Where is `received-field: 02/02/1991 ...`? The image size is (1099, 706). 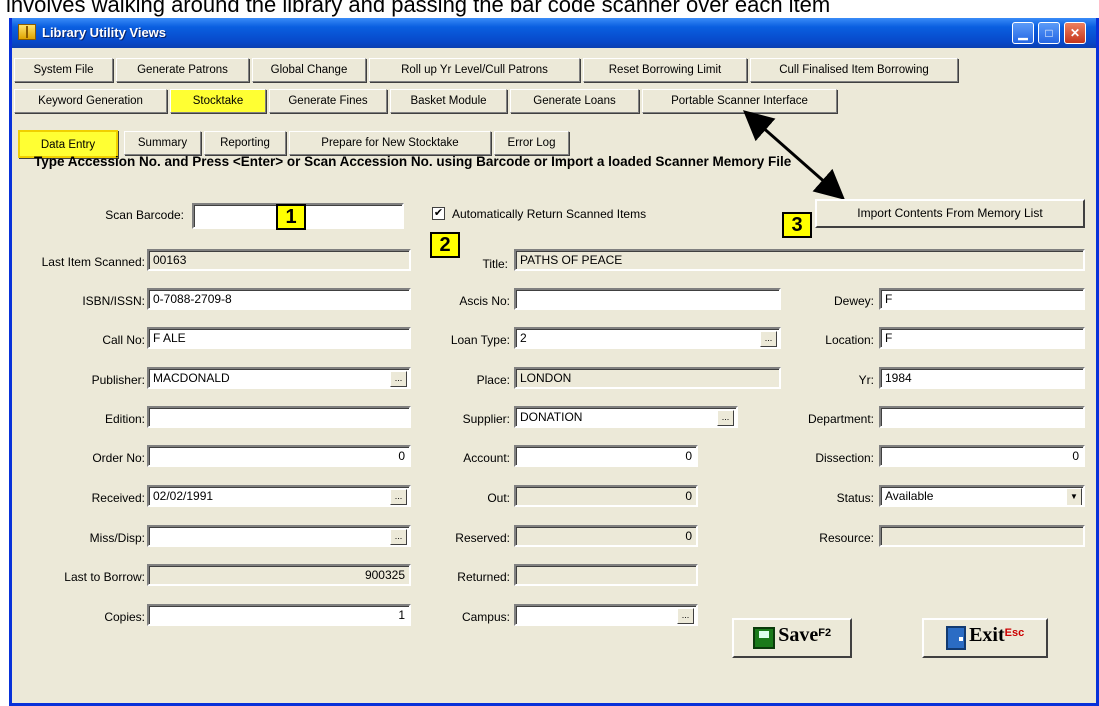 received-field: 02/02/1991 ... is located at coordinates (279, 496).